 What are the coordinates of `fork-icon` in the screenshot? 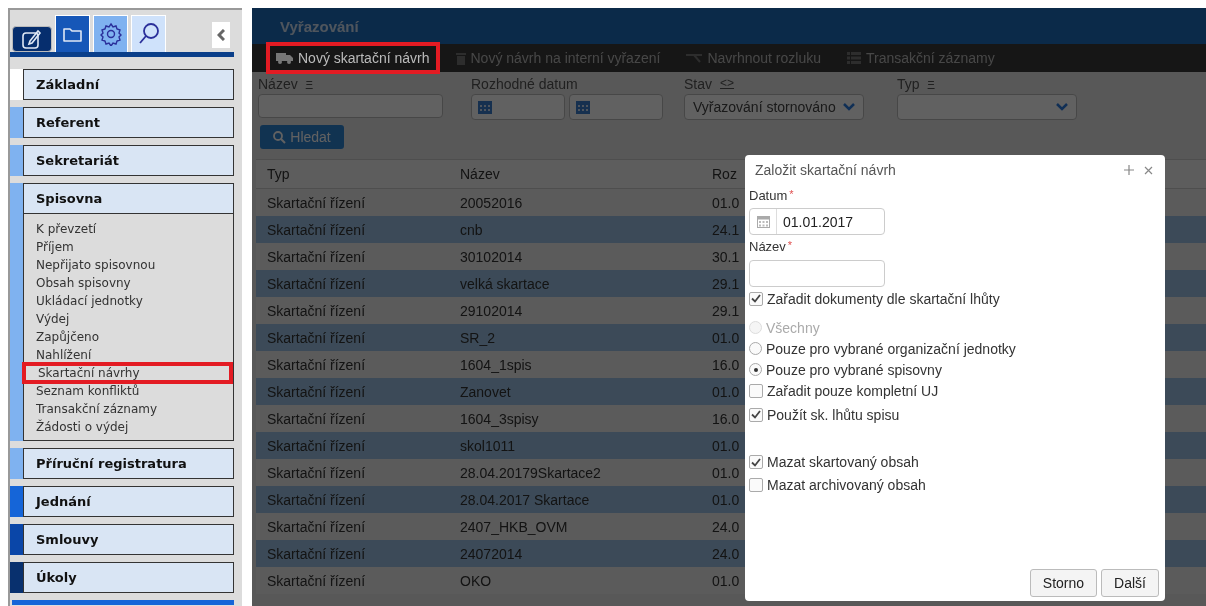 It's located at (694, 58).